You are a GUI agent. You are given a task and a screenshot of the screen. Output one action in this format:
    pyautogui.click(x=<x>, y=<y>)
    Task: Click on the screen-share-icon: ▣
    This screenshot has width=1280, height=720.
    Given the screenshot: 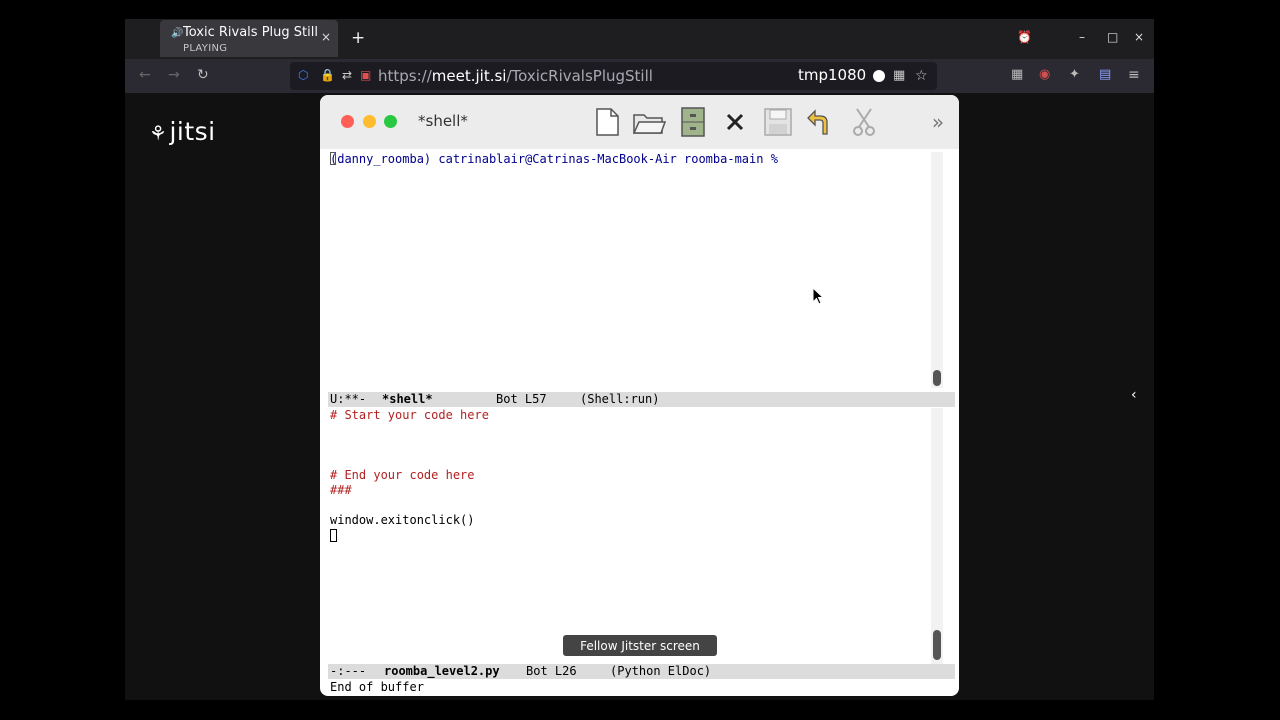 What is the action you would take?
    pyautogui.click(x=365, y=75)
    